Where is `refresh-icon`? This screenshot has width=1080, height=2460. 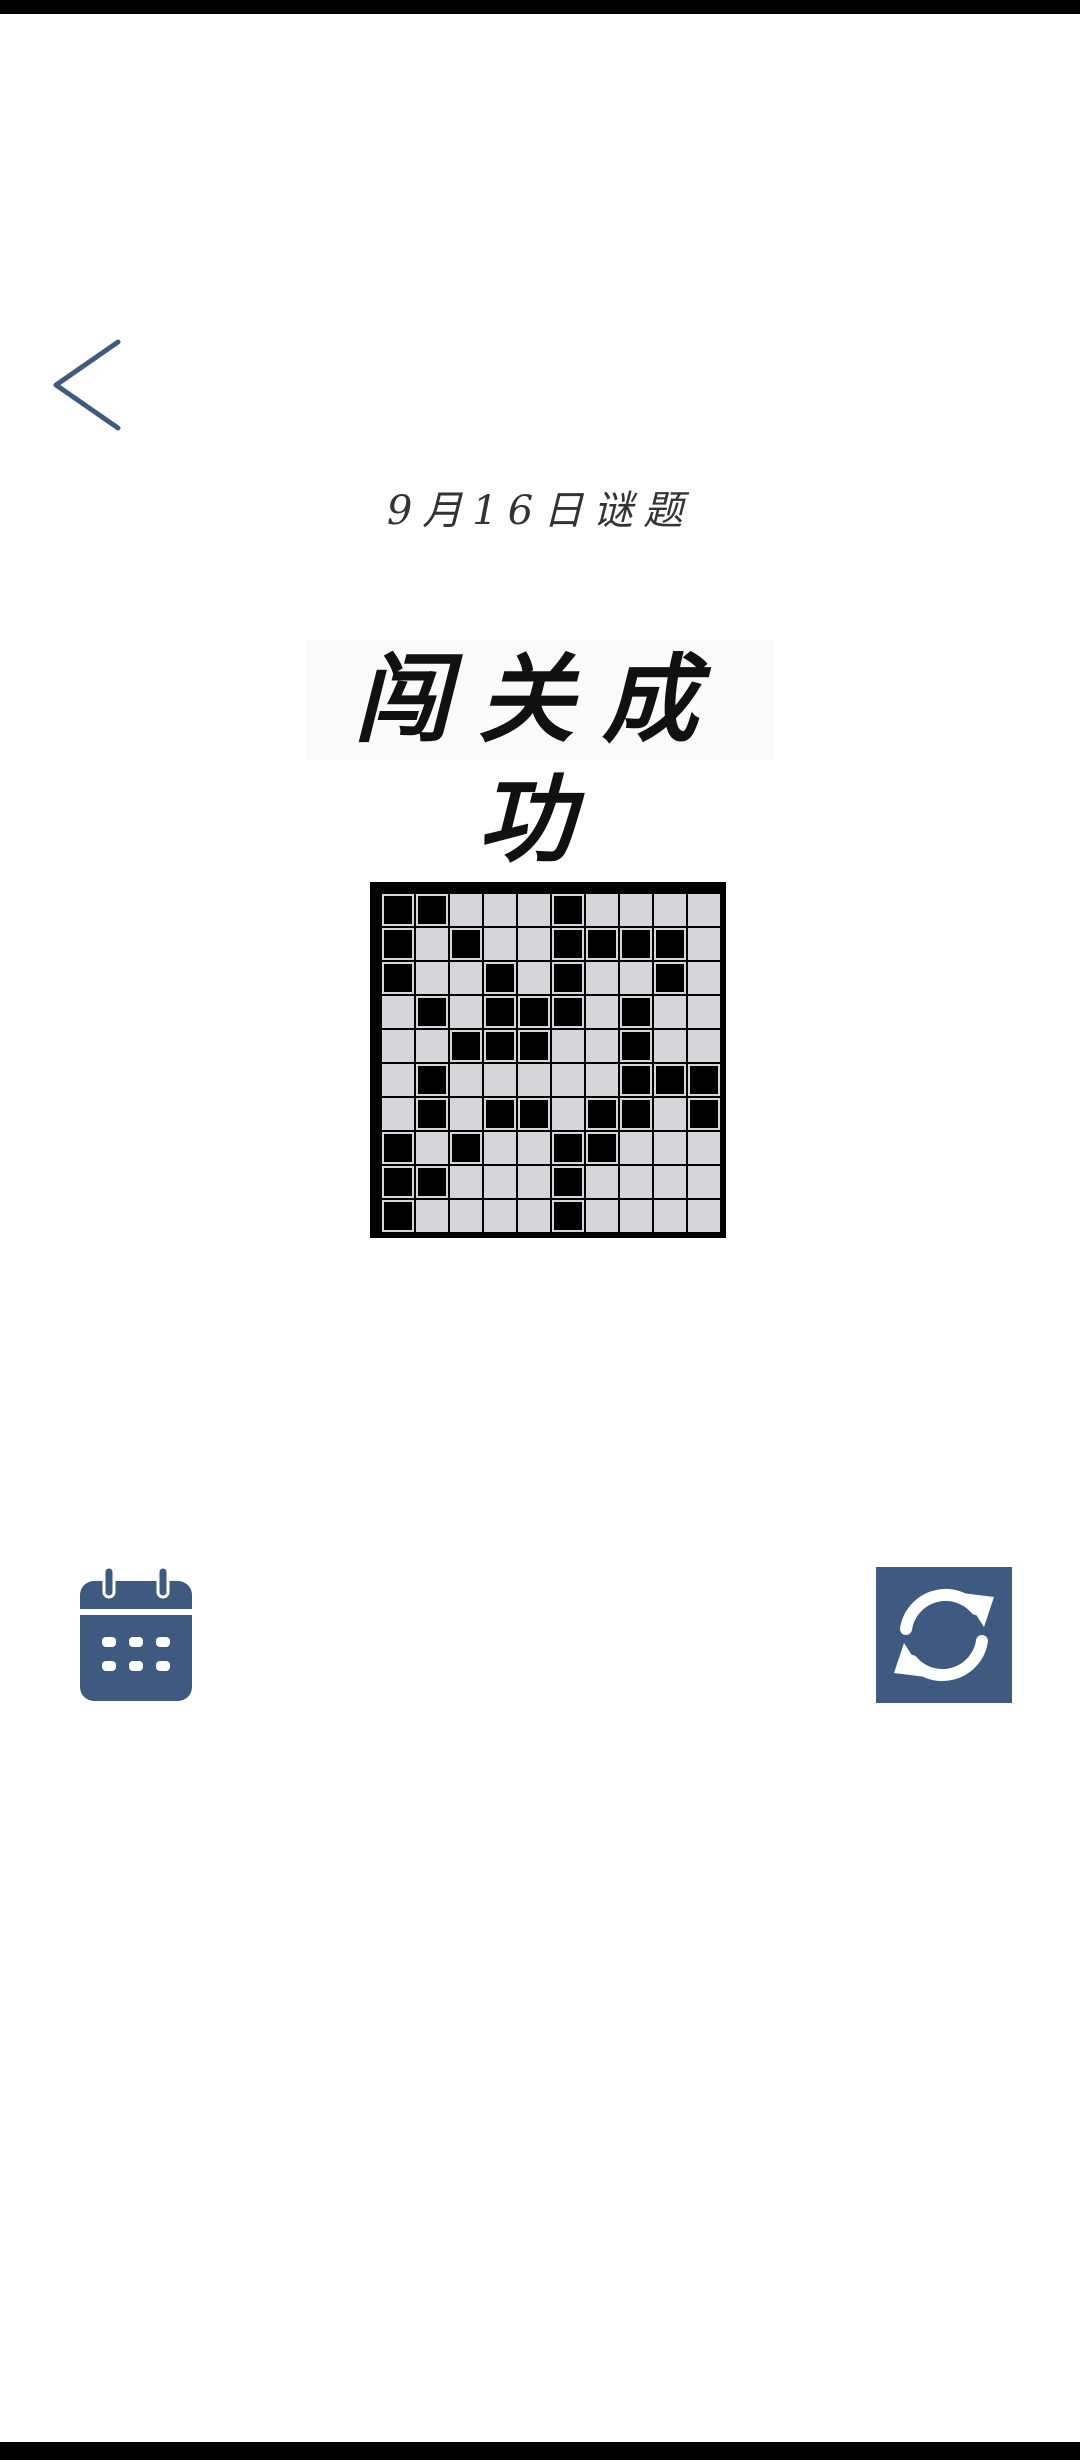
refresh-icon is located at coordinates (944, 1635).